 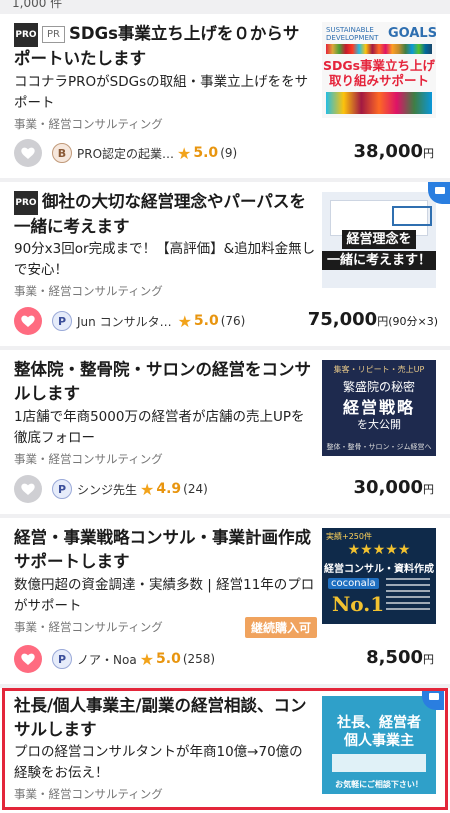 What do you see at coordinates (177, 659) in the screenshot?
I see `rating: ★ 5.0 (258)` at bounding box center [177, 659].